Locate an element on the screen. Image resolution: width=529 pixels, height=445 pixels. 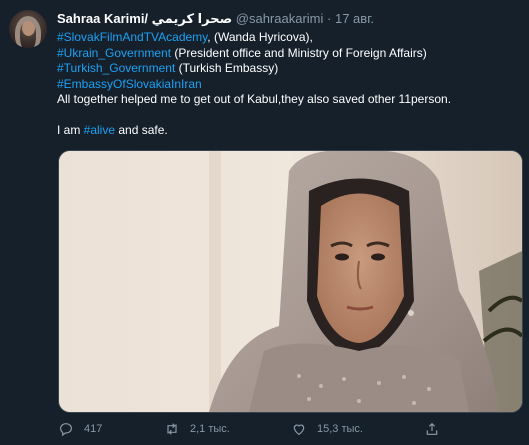
avatar is located at coordinates (28, 29).